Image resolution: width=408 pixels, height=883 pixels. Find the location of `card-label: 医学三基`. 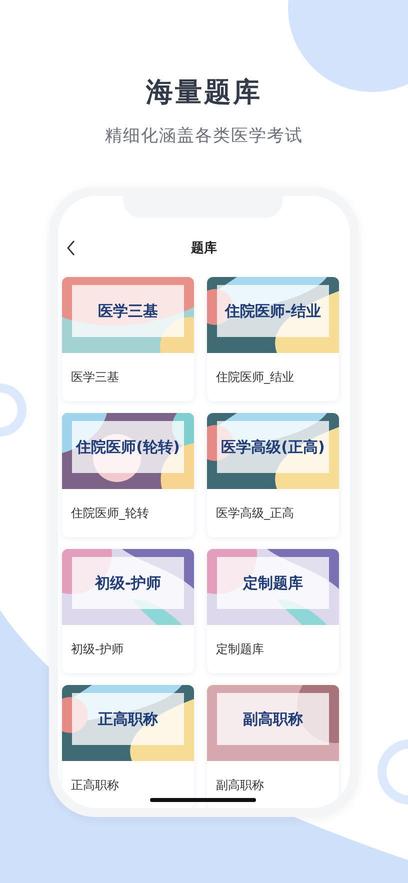

card-label: 医学三基 is located at coordinates (95, 377).